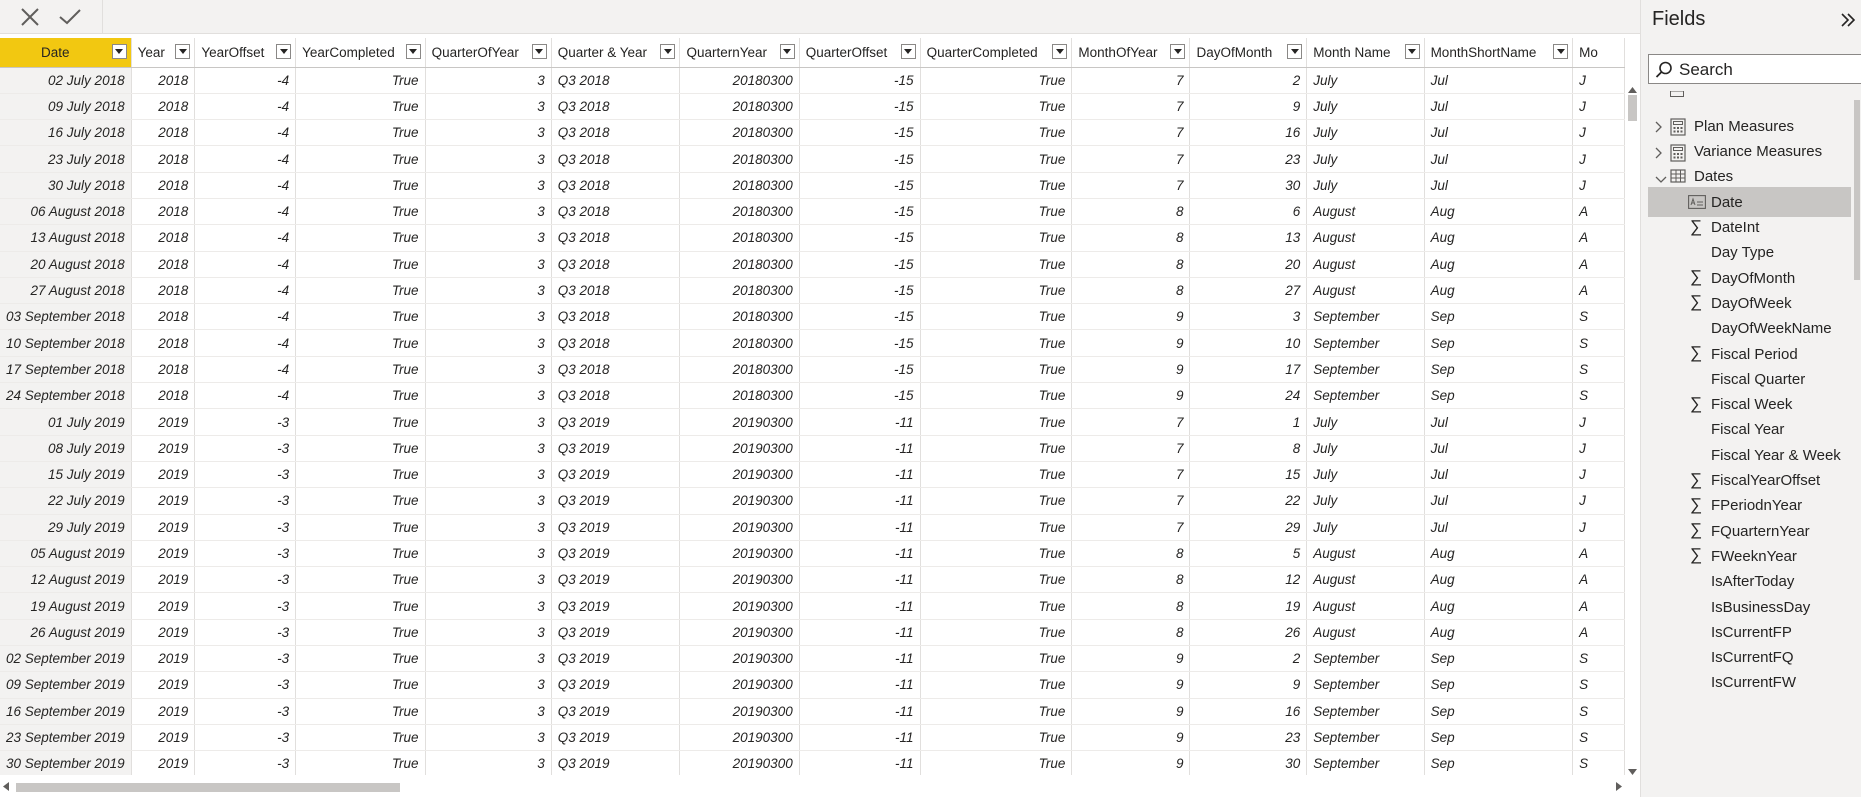  Describe the element at coordinates (739, 762) in the screenshot. I see `cell-quarternyear: 20190300` at that location.